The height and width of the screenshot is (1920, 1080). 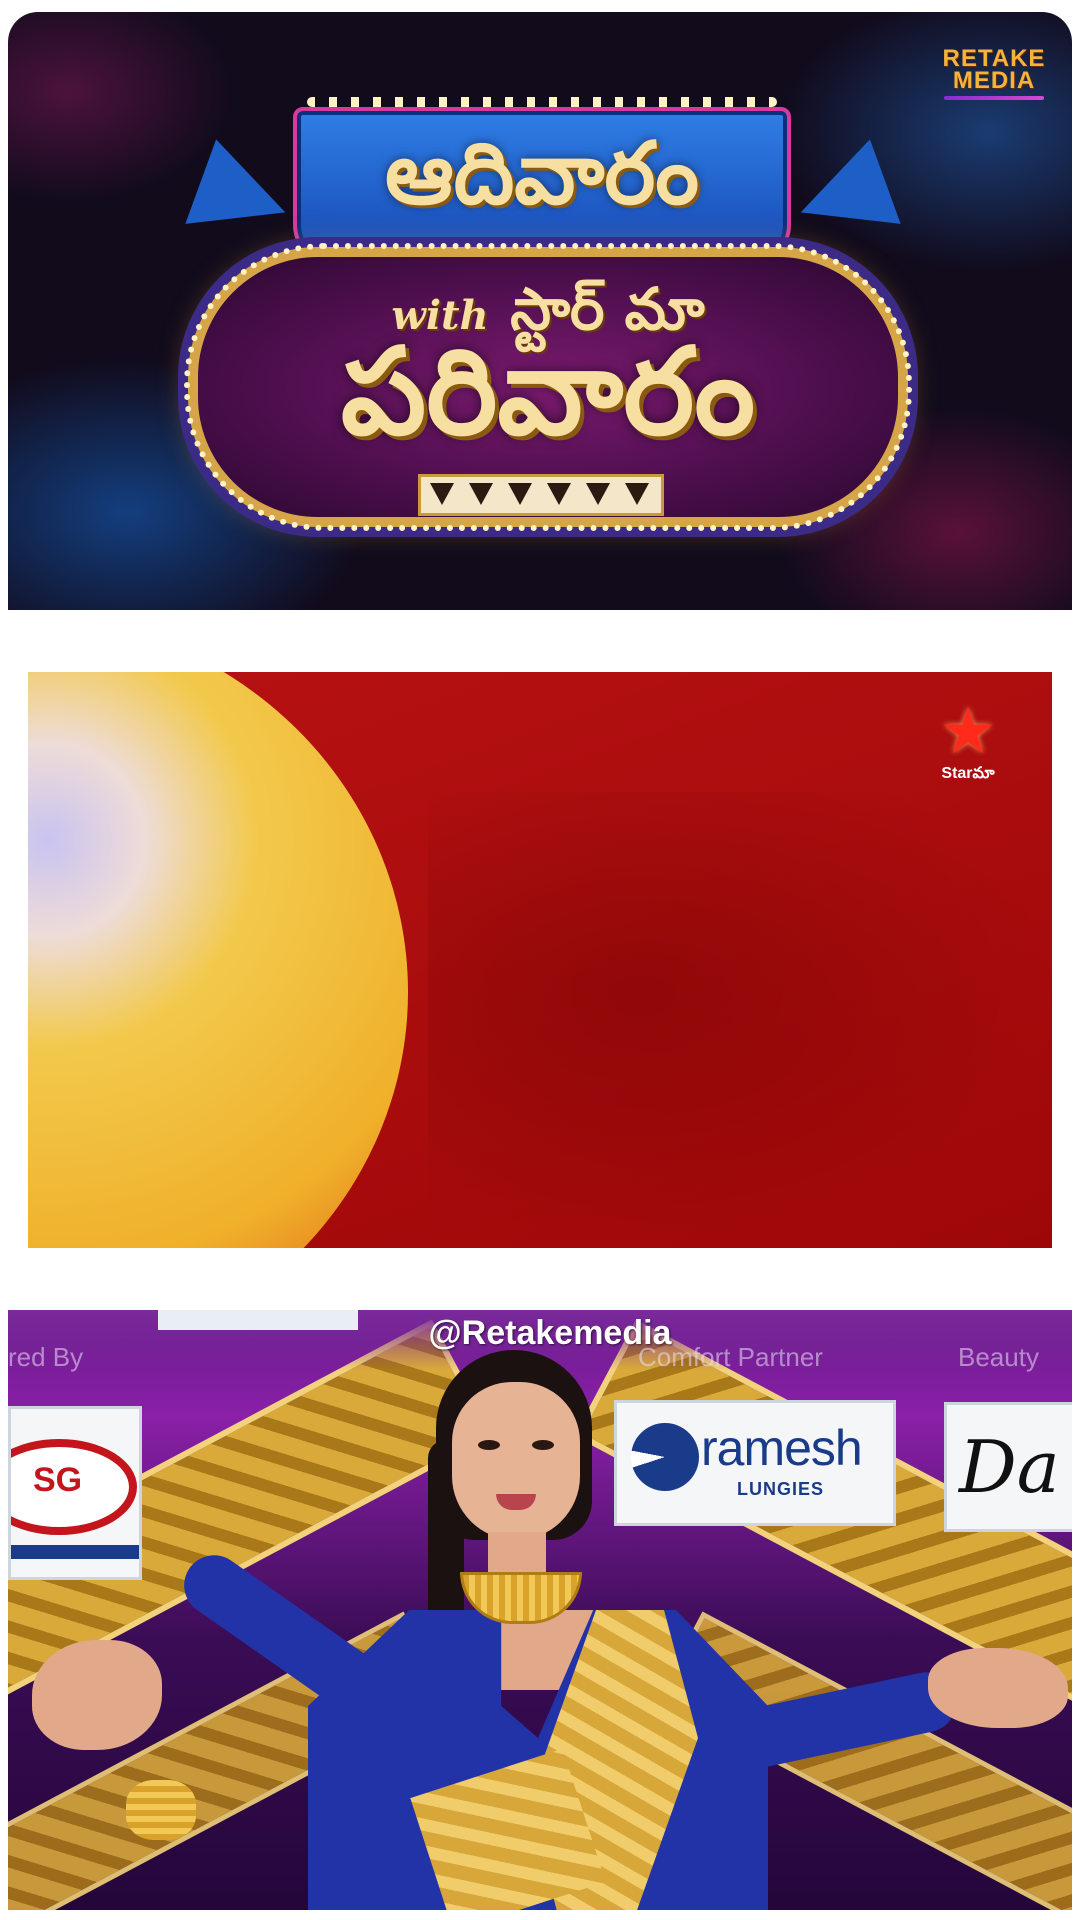 I want to click on host-eye-left, so click(x=489, y=1445).